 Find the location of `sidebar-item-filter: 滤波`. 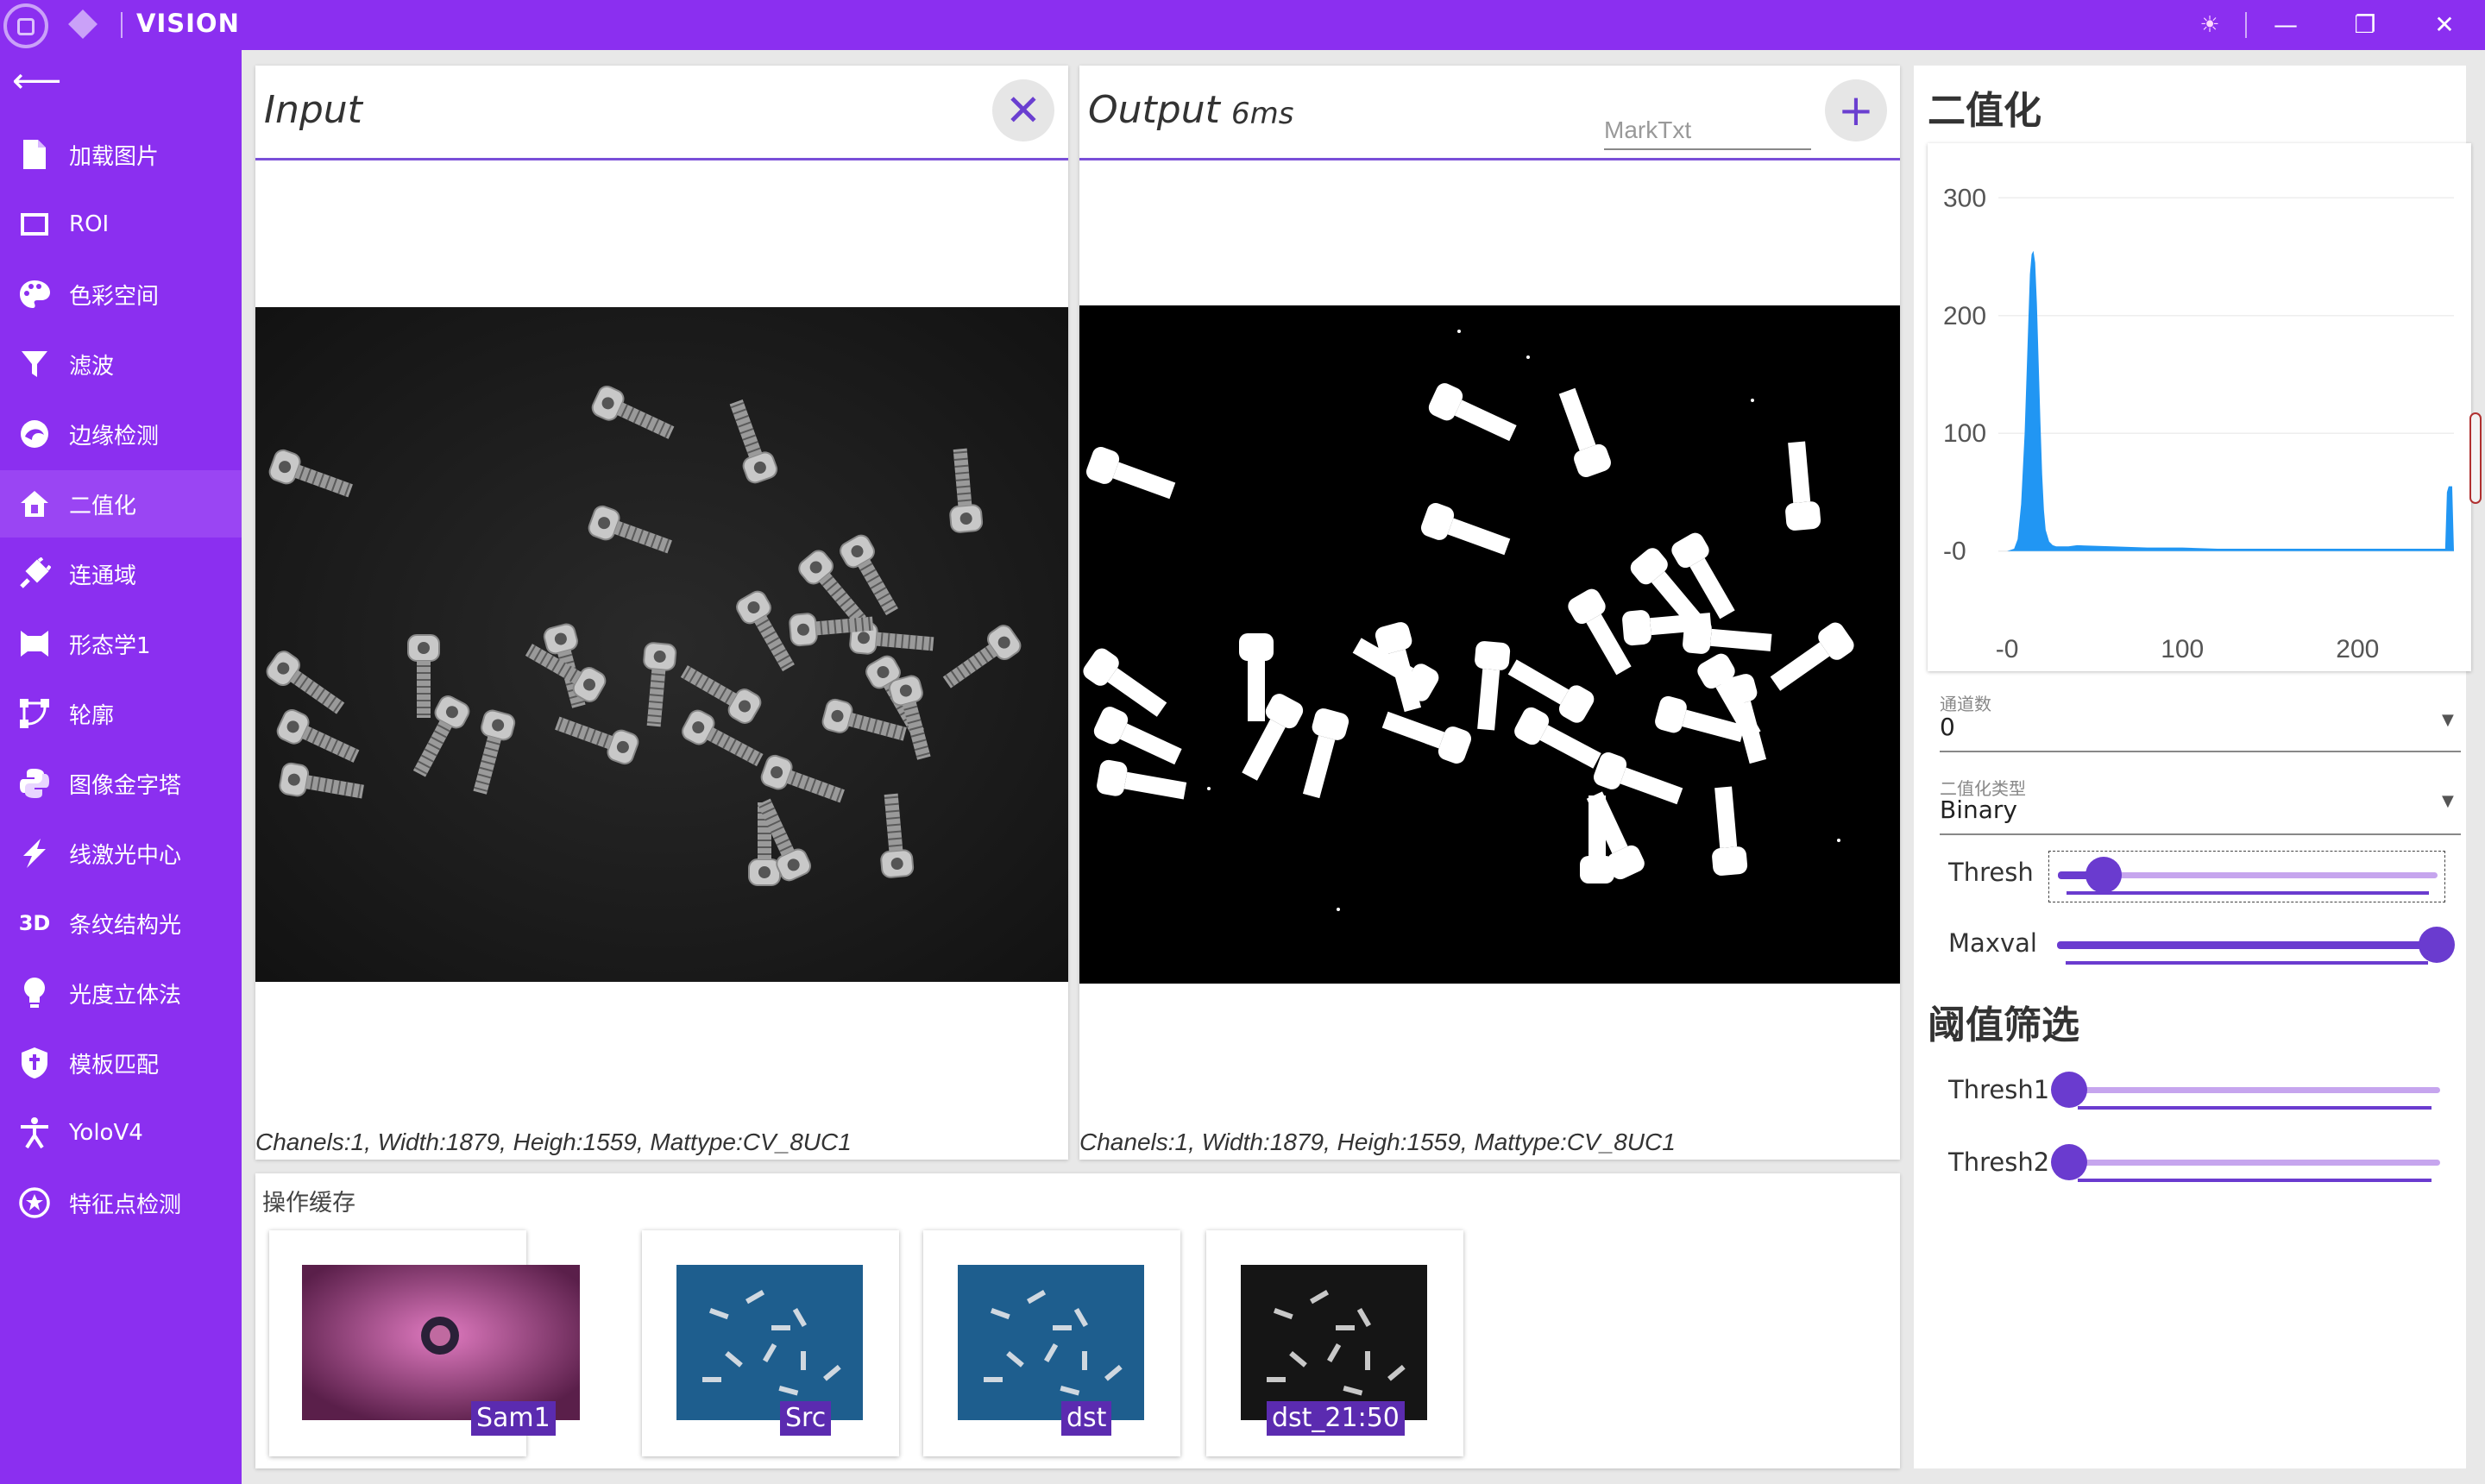

sidebar-item-filter: 滤波 is located at coordinates (121, 364).